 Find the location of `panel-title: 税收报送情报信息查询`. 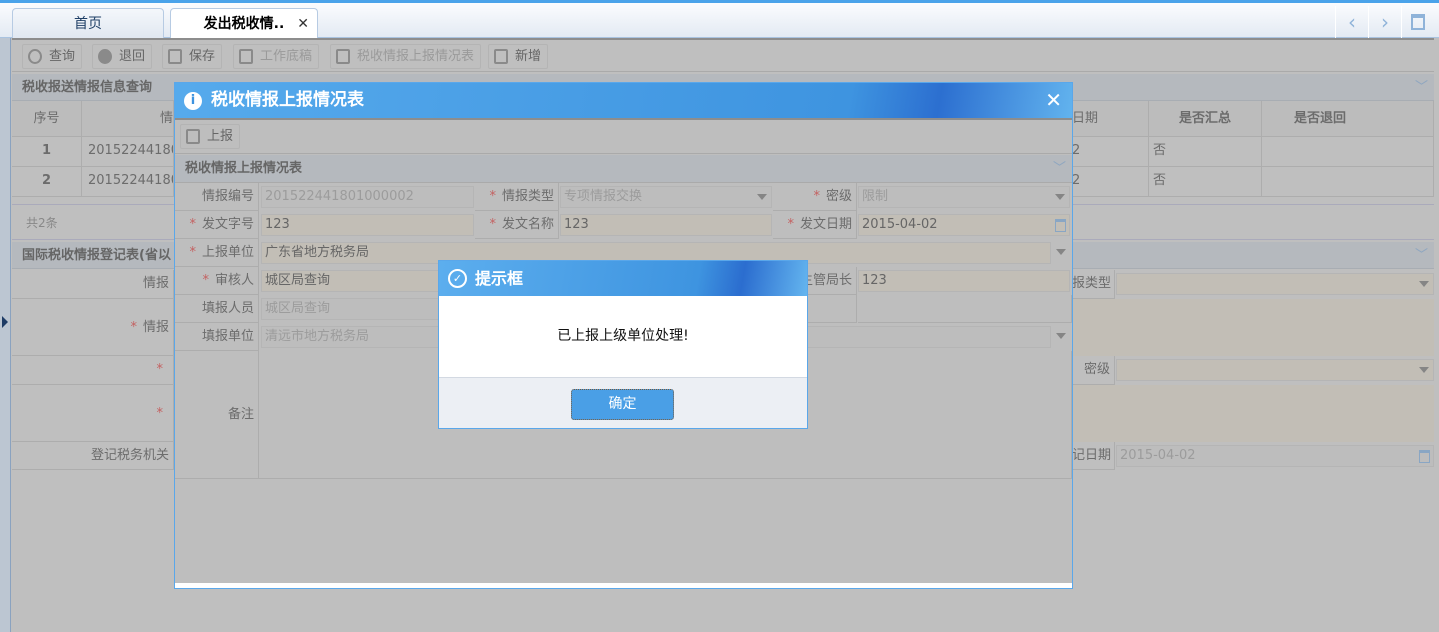

panel-title: 税收报送情报信息查询 is located at coordinates (87, 87).